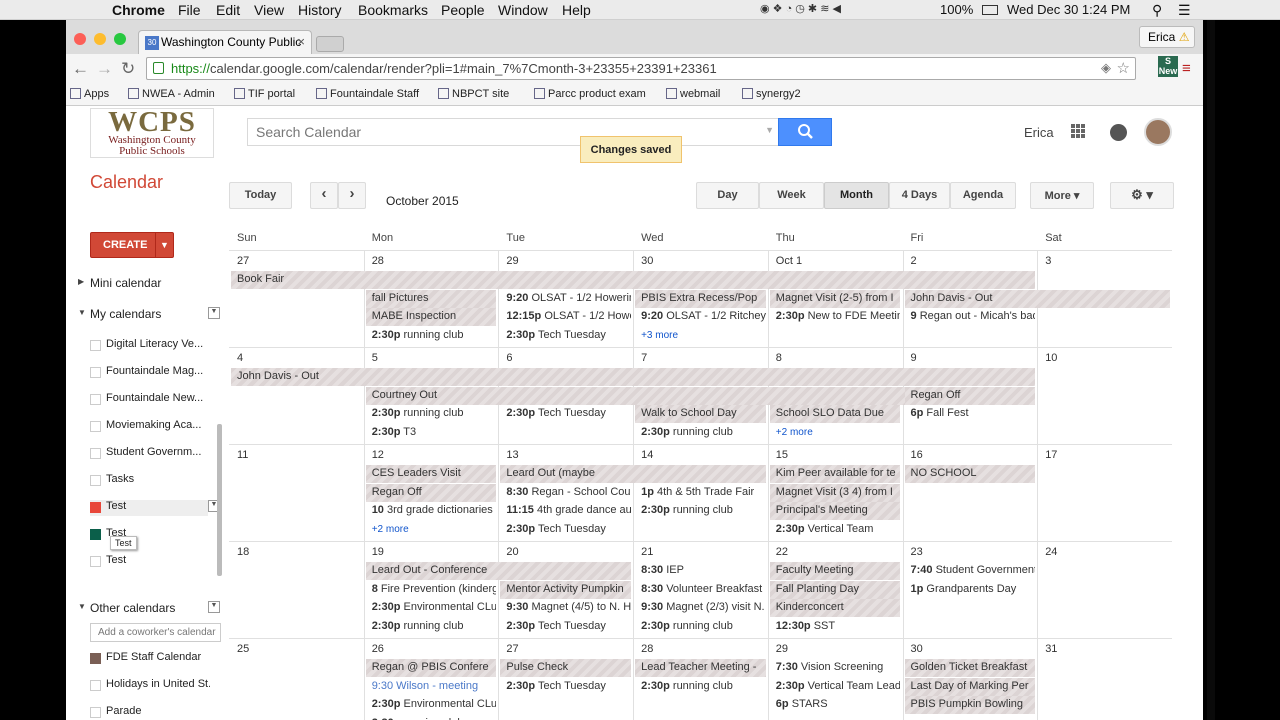 Image resolution: width=1280 pixels, height=720 pixels. I want to click on day-number: 12, so click(378, 455).